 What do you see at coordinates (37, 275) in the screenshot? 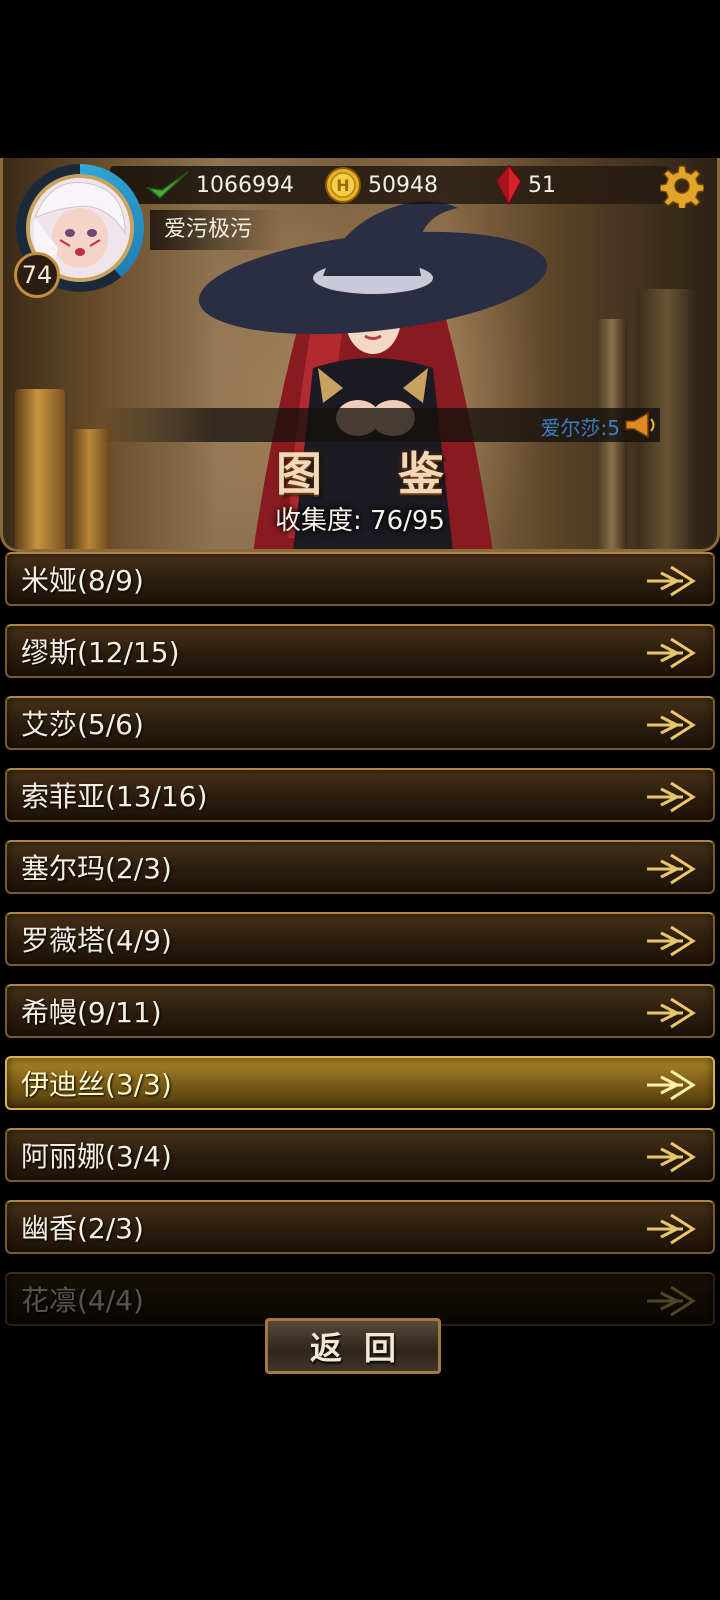
I see `player-level-badge: 74` at bounding box center [37, 275].